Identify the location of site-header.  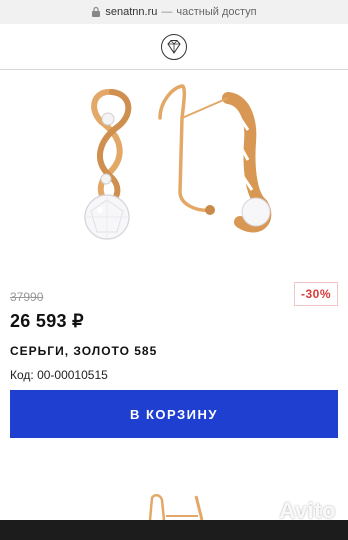
(174, 47).